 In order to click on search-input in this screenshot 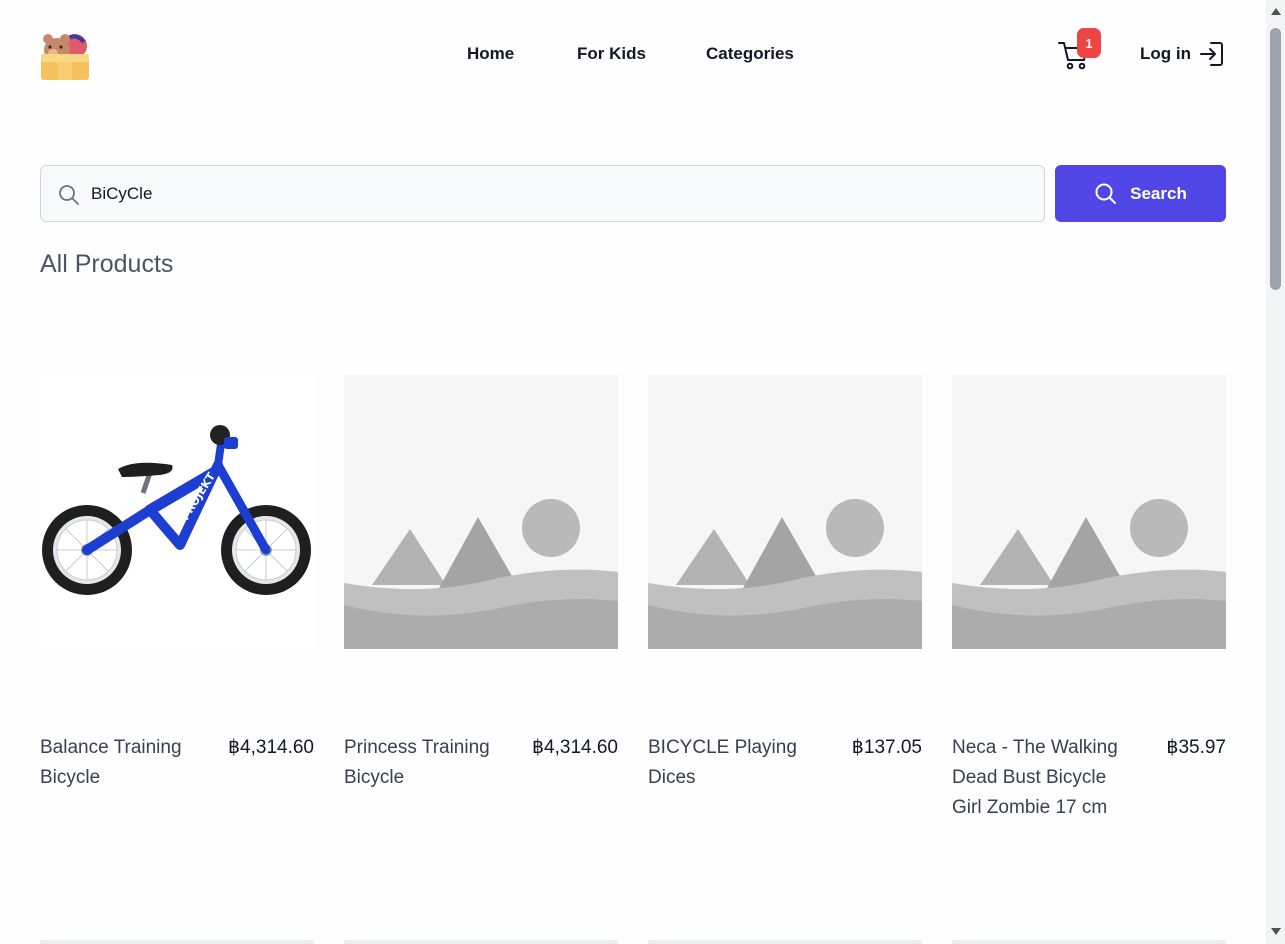, I will do `click(561, 193)`.